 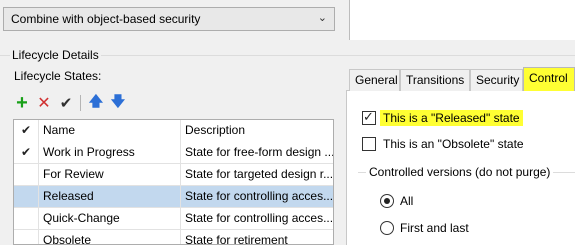 I want to click on table-row: Obsolete State for retirement, so click(x=173, y=237).